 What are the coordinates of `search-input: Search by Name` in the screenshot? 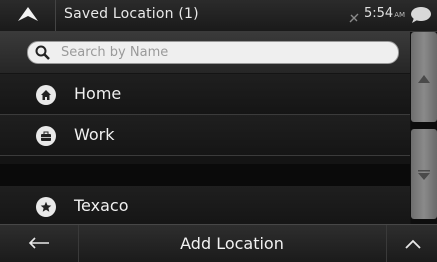 It's located at (213, 52).